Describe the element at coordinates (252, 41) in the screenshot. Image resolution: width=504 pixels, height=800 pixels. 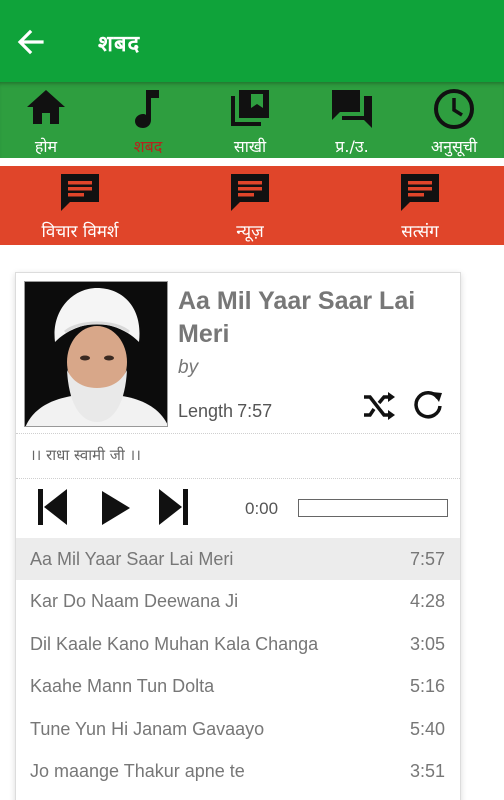
I see `app-bar: शबद` at that location.